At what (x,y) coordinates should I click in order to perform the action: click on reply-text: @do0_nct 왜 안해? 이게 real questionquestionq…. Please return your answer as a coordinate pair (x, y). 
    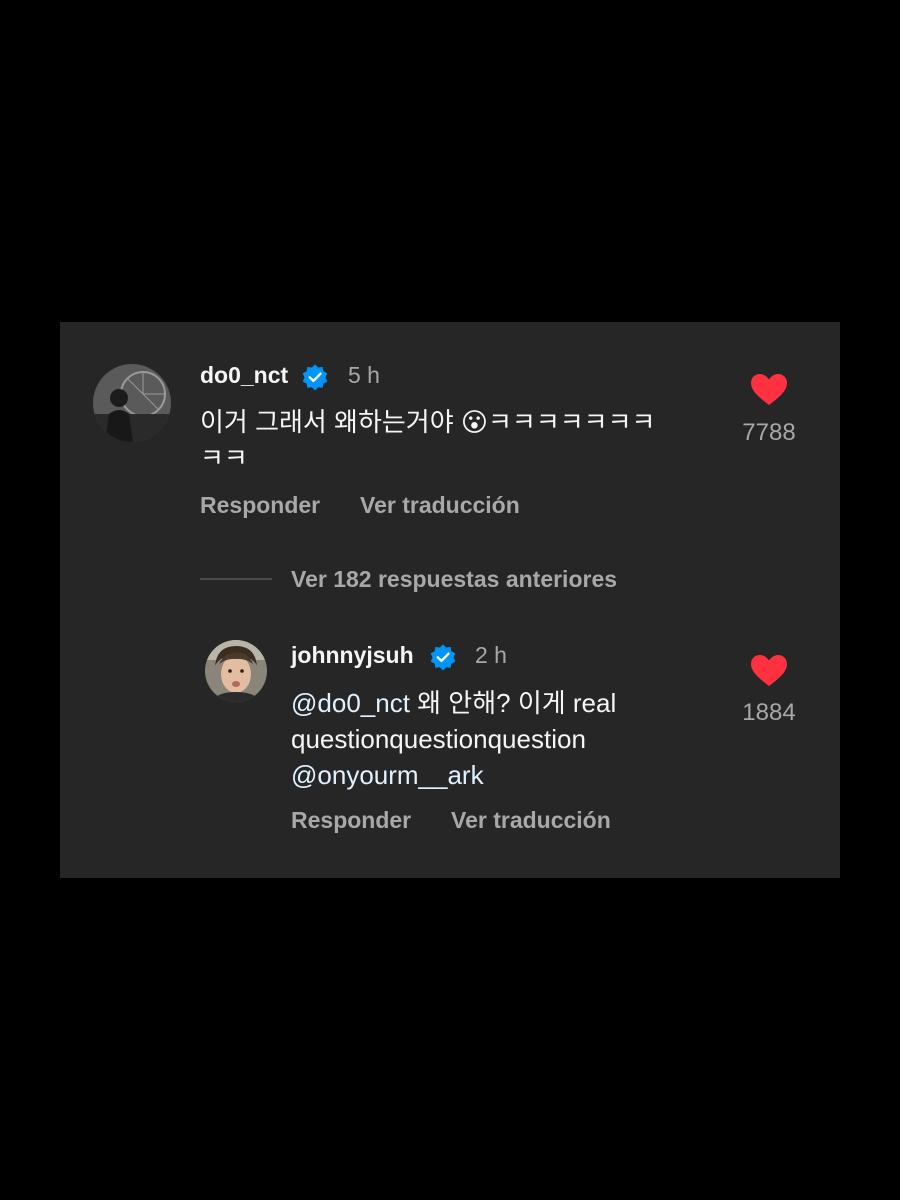
    Looking at the image, I should click on (453, 739).